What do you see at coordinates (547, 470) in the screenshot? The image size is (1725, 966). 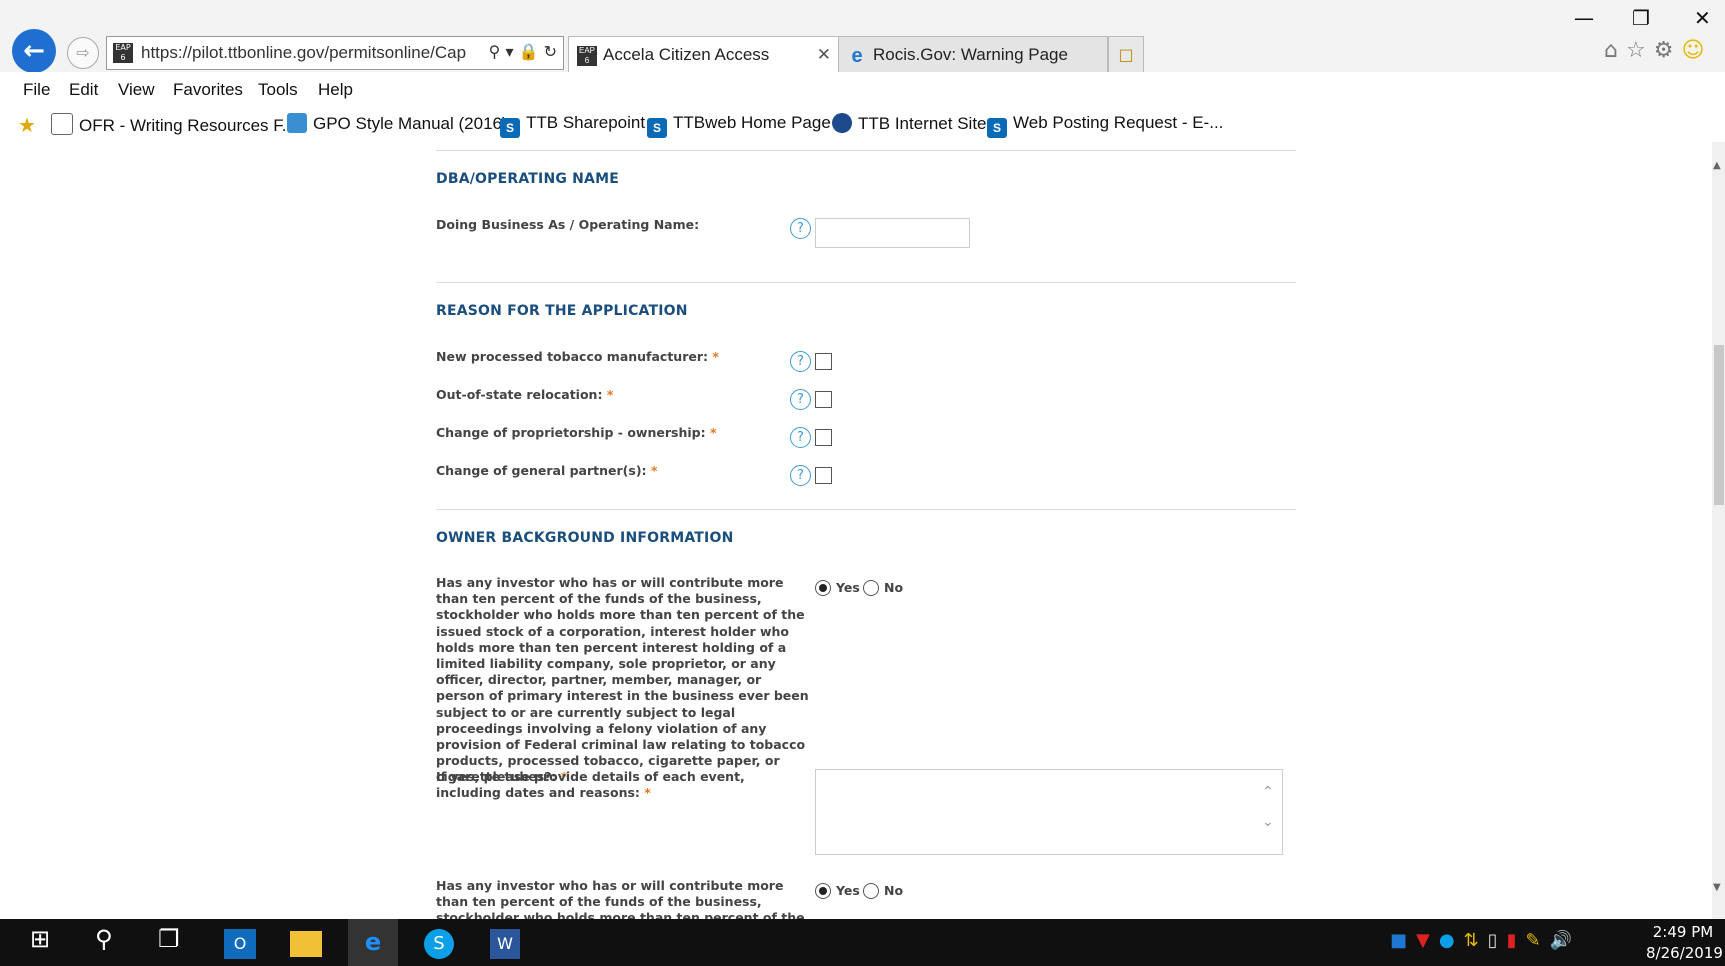 I see `reason-label-change-partners: Change of general partner(s): *` at bounding box center [547, 470].